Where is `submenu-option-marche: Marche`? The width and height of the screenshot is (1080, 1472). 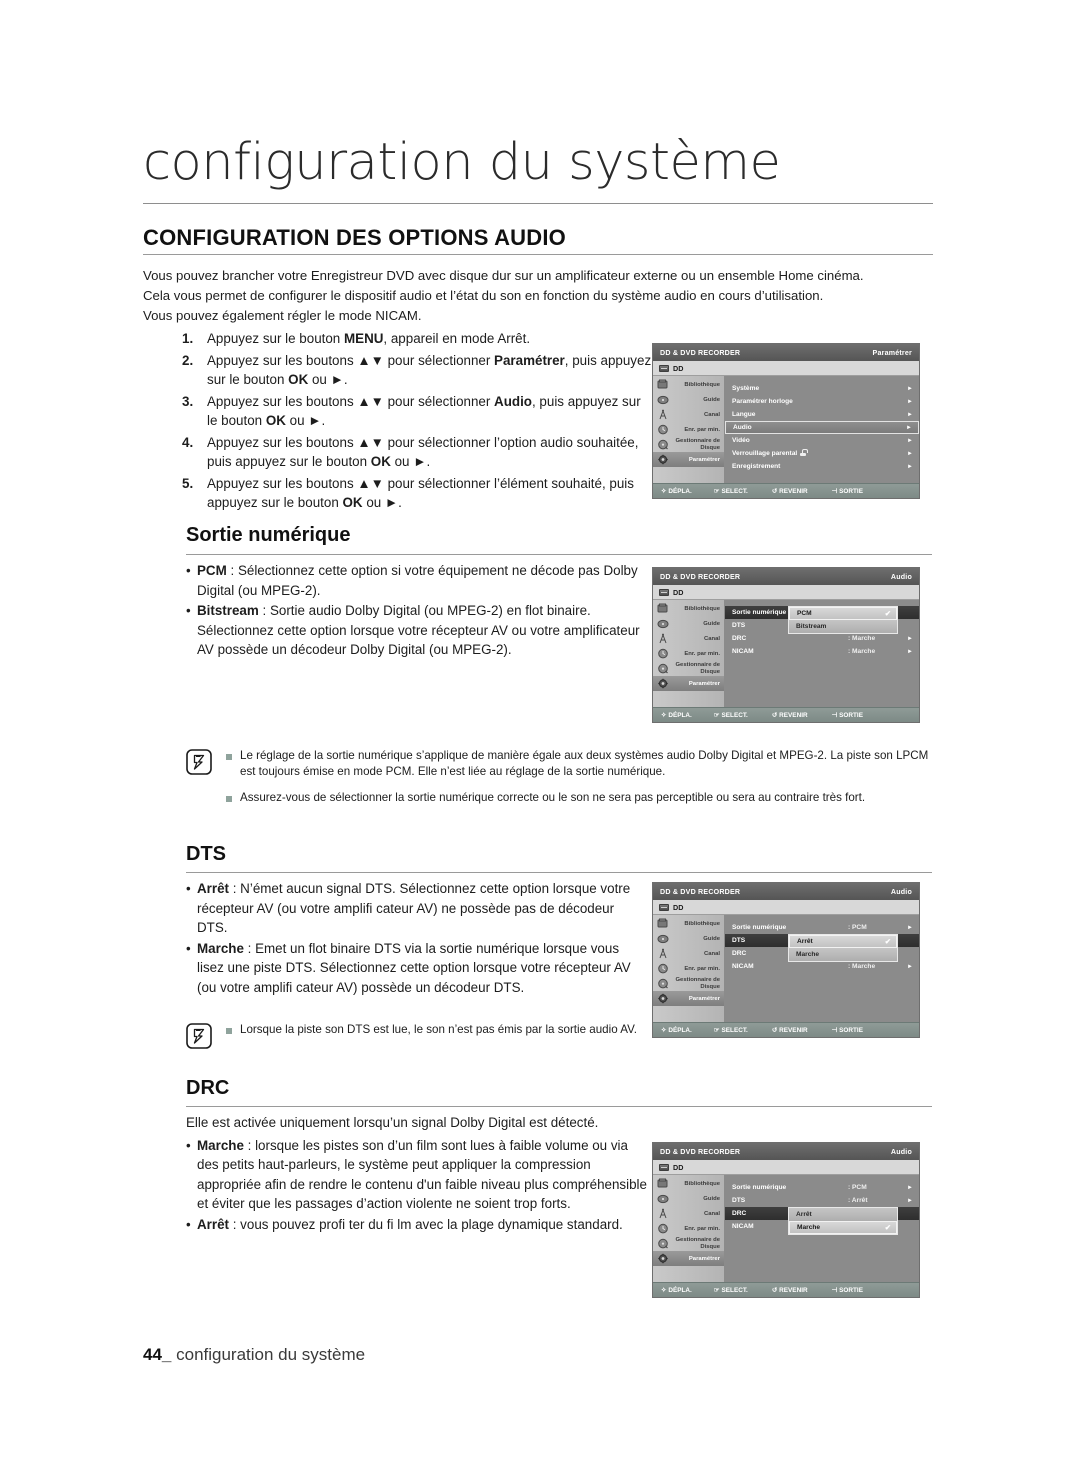 submenu-option-marche: Marche is located at coordinates (843, 954).